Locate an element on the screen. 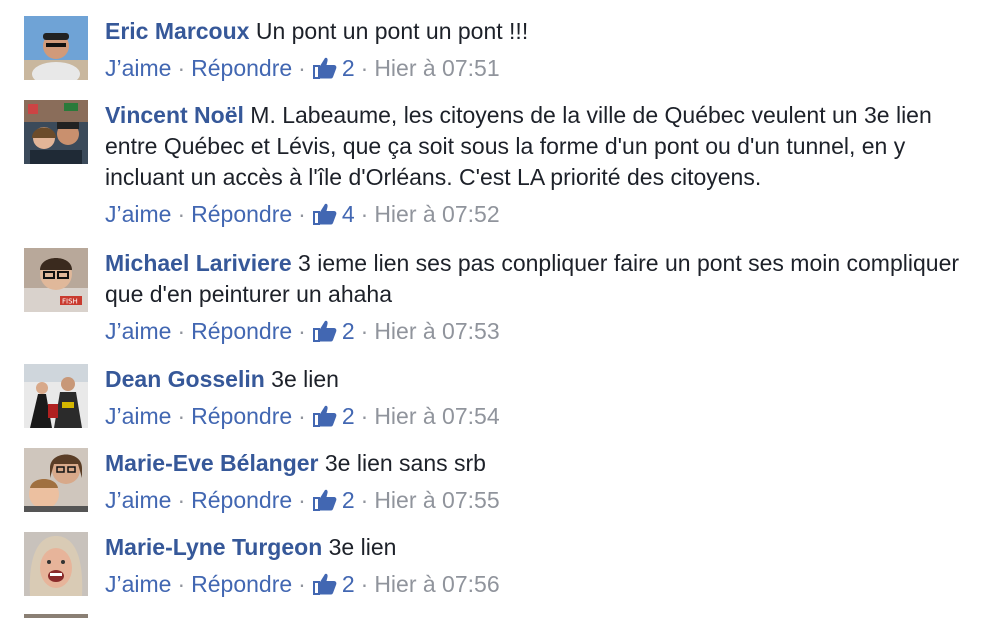 This screenshot has width=1002, height=618. comment-timestamp: Hier à 07:56 is located at coordinates (436, 584).